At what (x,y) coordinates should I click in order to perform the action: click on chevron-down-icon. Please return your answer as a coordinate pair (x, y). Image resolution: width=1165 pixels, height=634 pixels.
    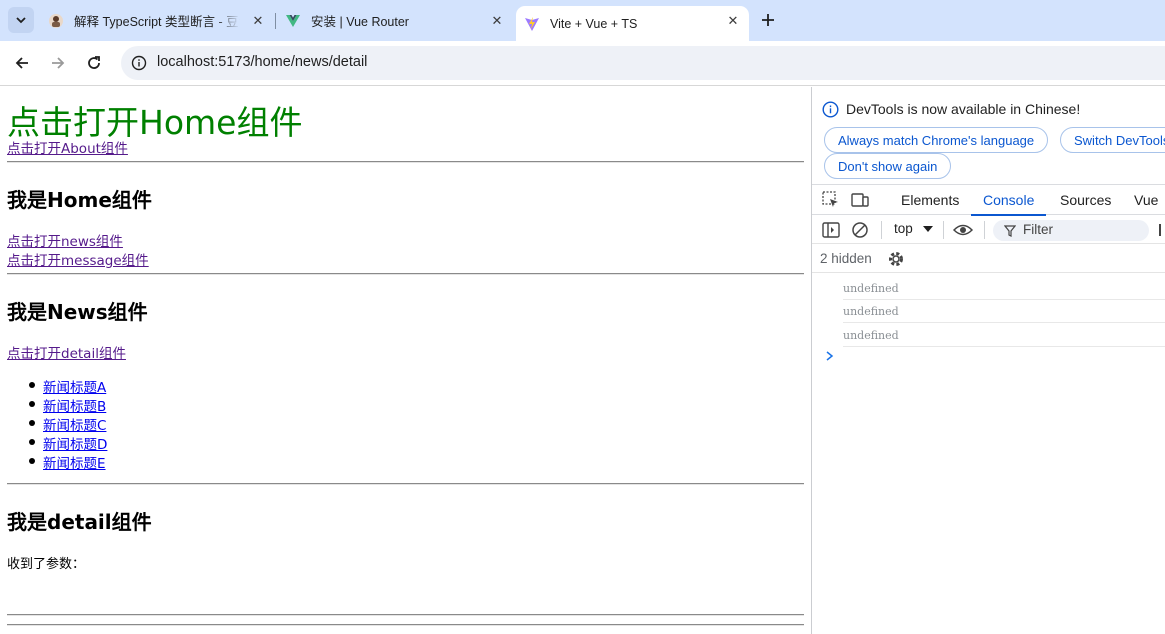
    Looking at the image, I should click on (21, 20).